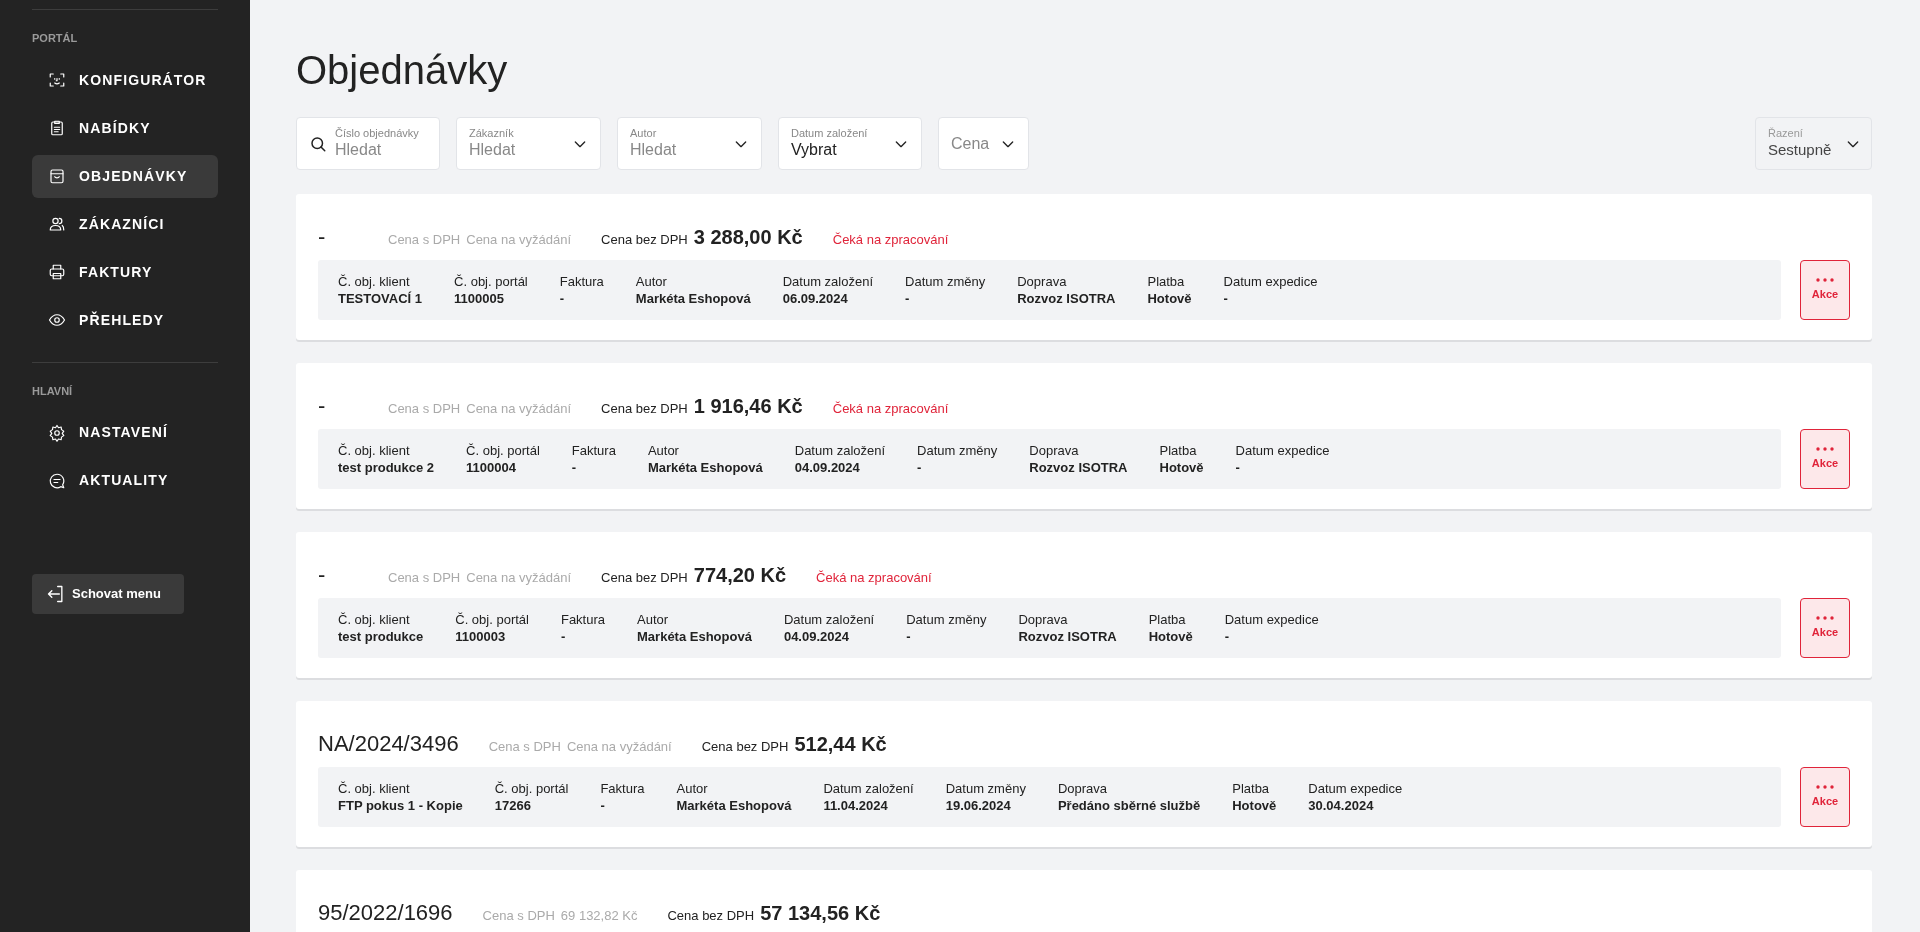 This screenshot has height=932, width=1920. What do you see at coordinates (1813, 143) in the screenshot?
I see `sort-dropdown: Řazení Sestupně` at bounding box center [1813, 143].